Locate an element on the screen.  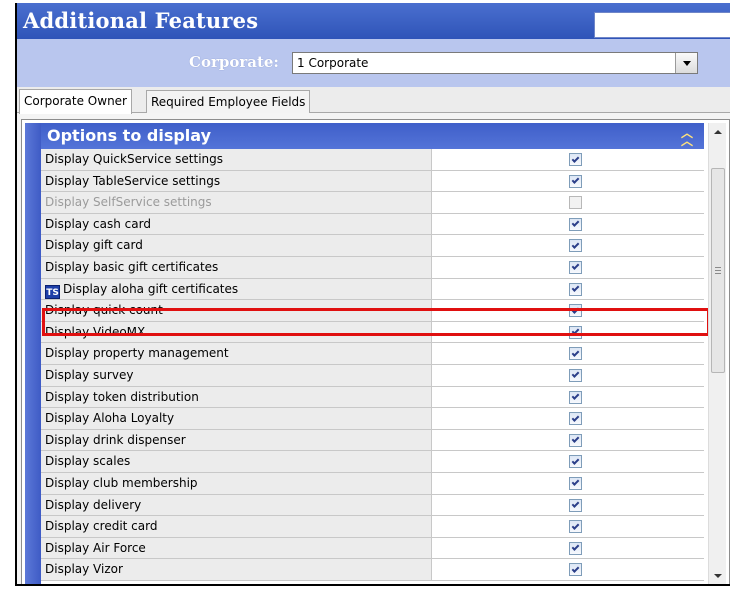
page-title: Additional Features is located at coordinates (141, 20).